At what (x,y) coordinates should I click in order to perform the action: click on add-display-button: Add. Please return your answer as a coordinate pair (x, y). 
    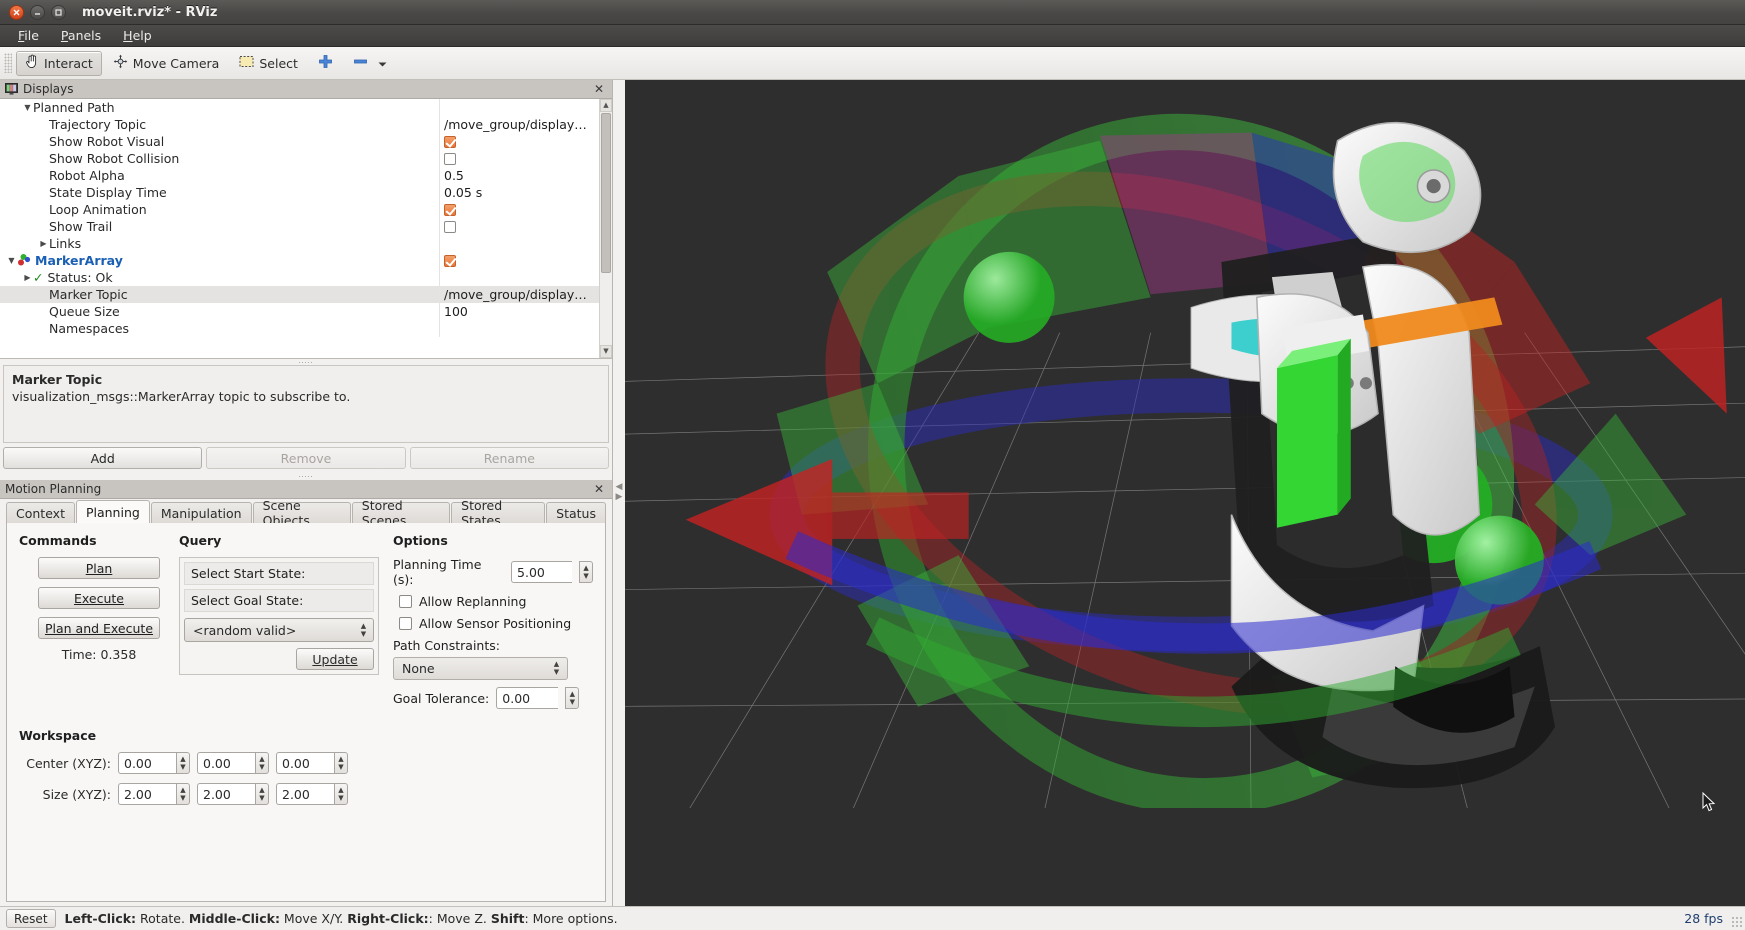
    Looking at the image, I should click on (103, 458).